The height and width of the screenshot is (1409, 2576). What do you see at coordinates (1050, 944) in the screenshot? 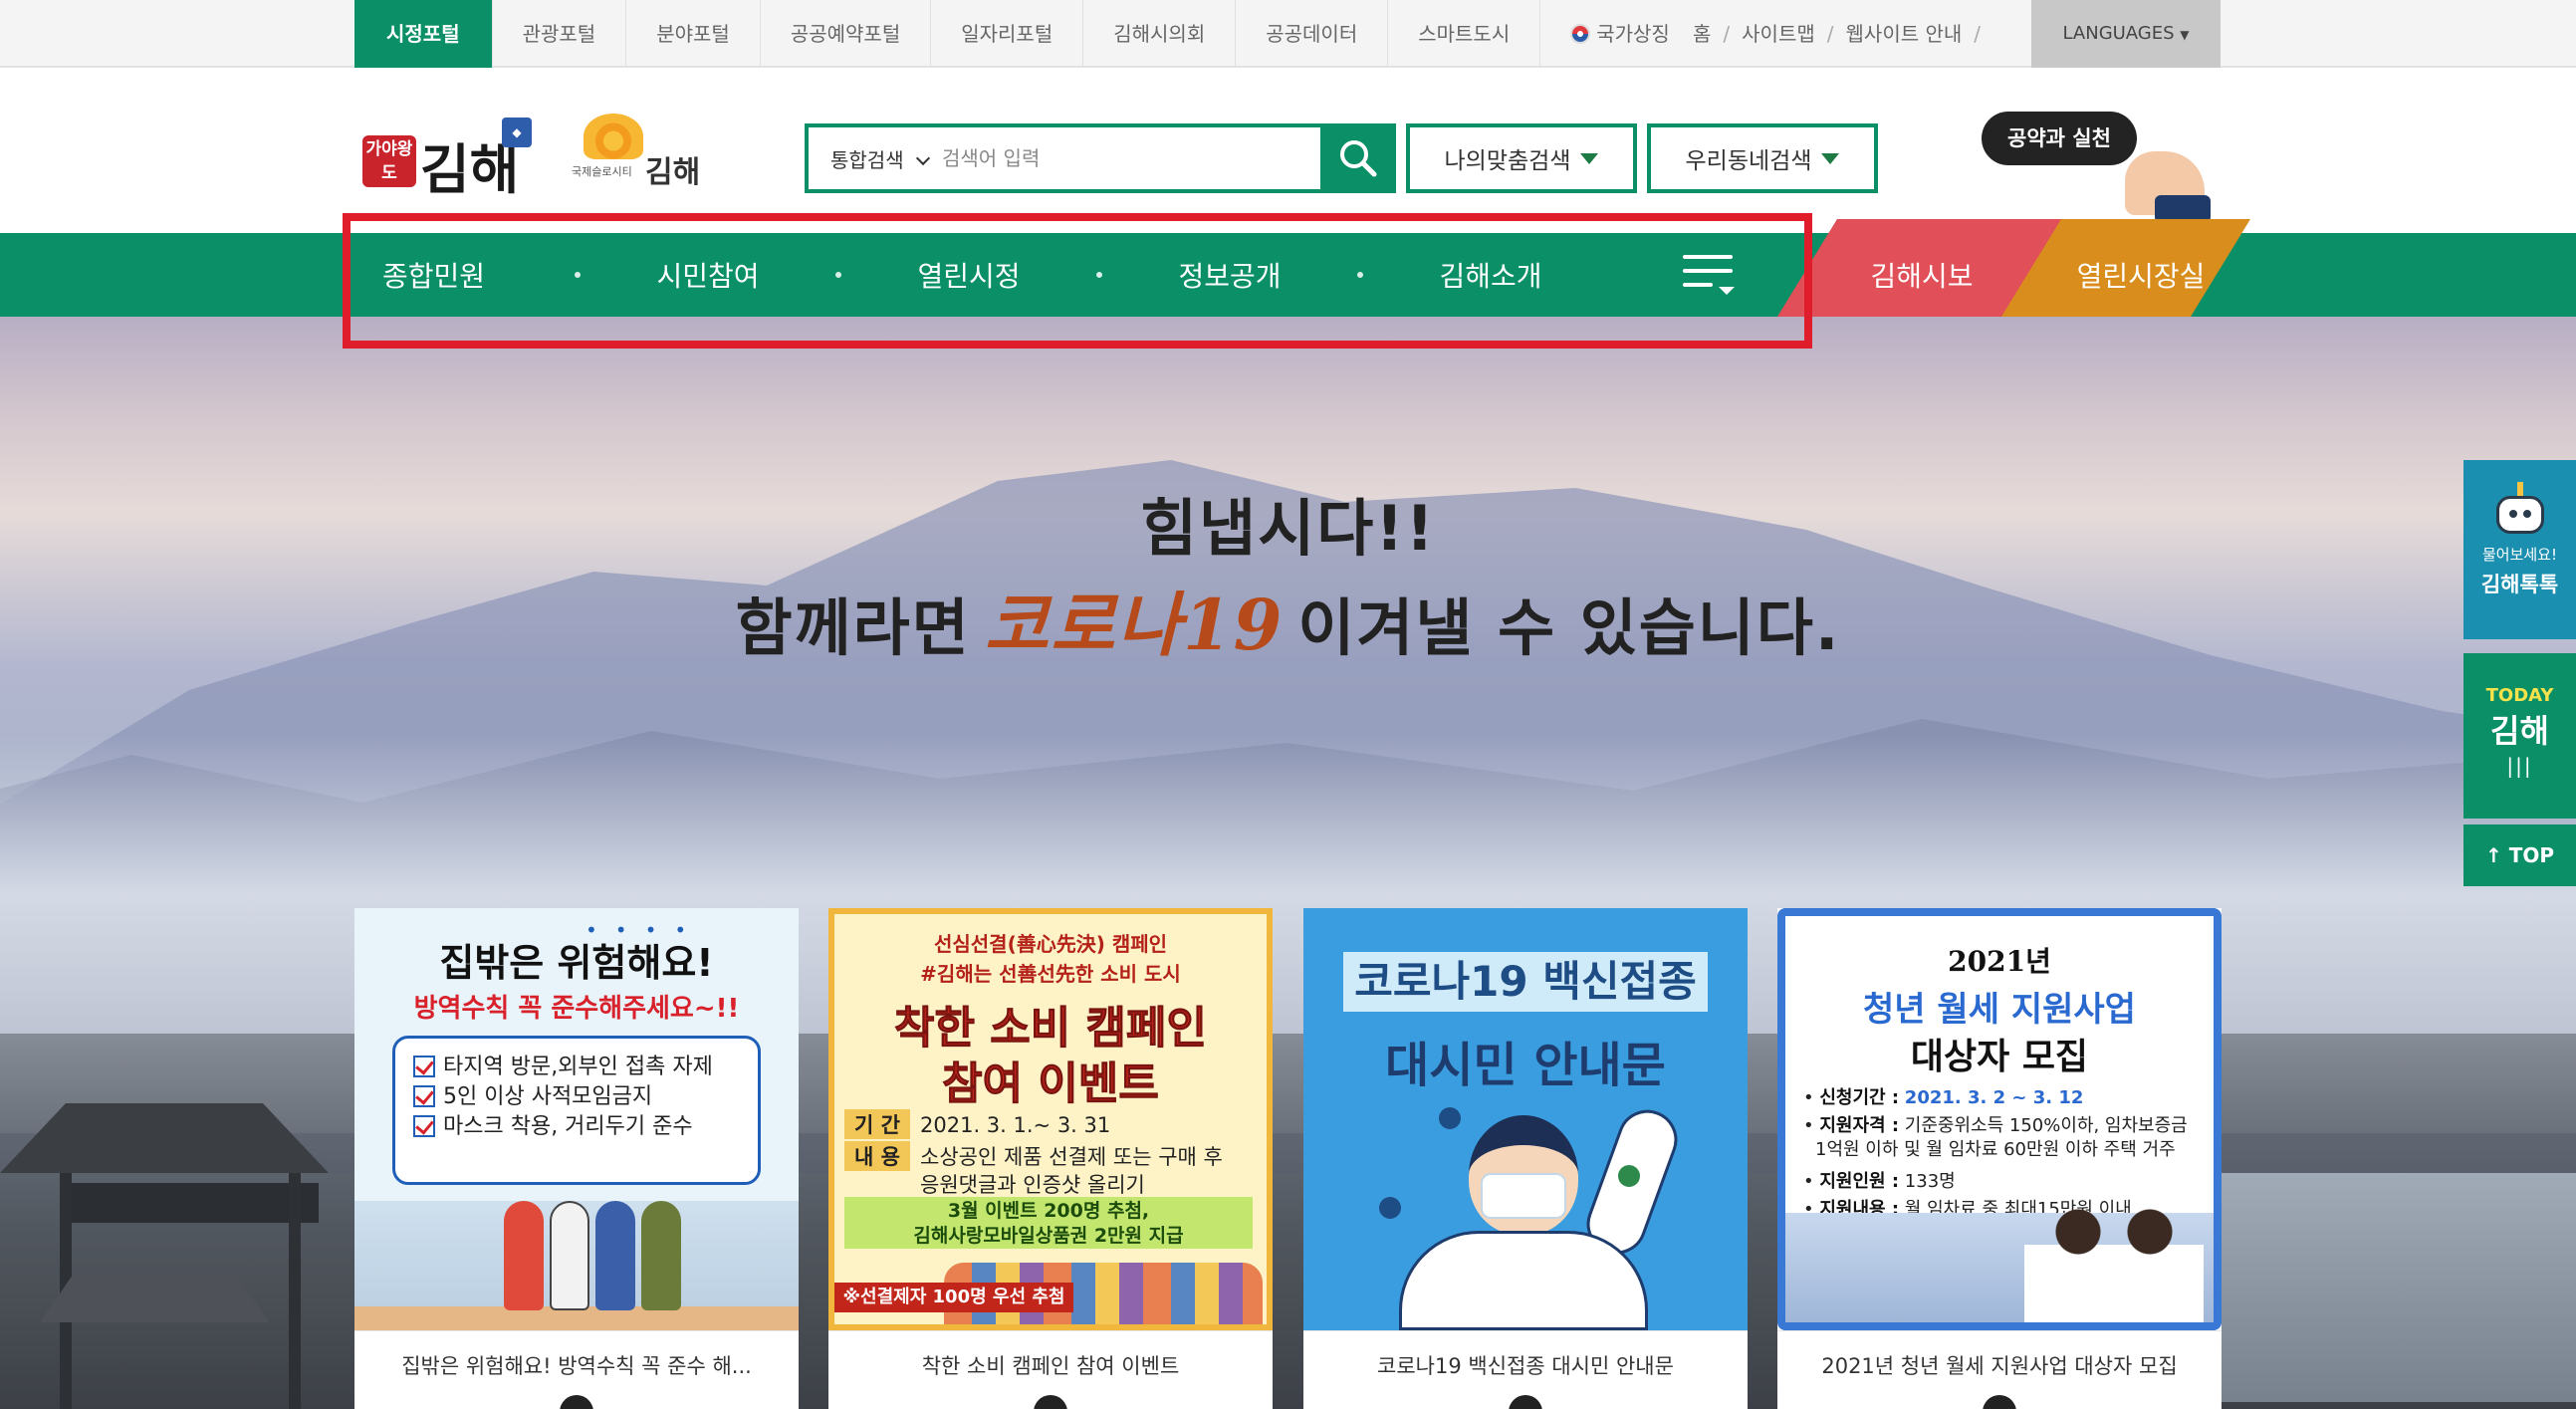
I see `card2-line1: 선심선결(善心先決) 캠페인` at bounding box center [1050, 944].